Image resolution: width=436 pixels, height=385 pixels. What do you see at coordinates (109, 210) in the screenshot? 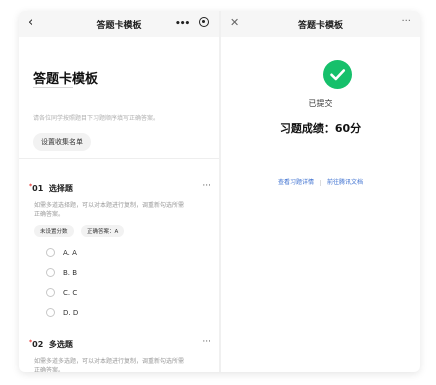
I see `question-description: 如需多道选择题，可以对本题进行复制，调重新勾选所需正确答案。` at bounding box center [109, 210].